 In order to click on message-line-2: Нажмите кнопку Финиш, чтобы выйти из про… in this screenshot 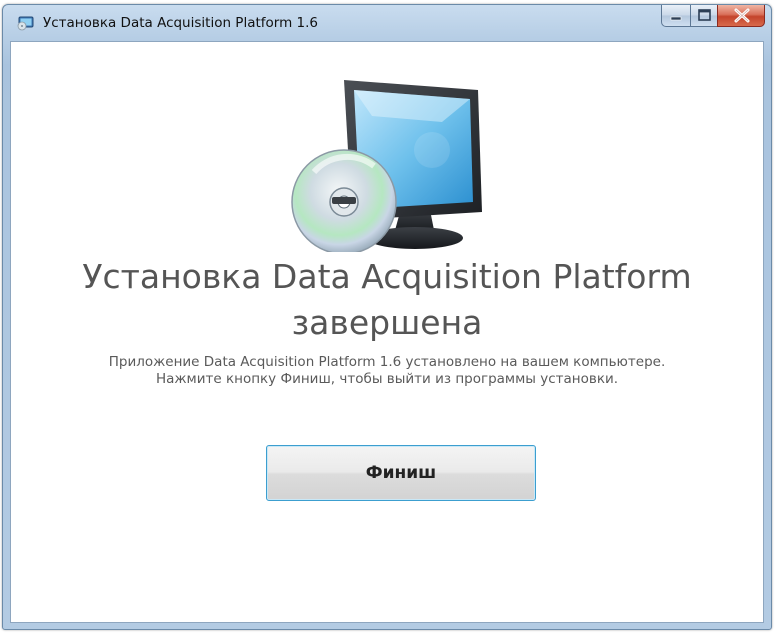, I will do `click(387, 379)`.